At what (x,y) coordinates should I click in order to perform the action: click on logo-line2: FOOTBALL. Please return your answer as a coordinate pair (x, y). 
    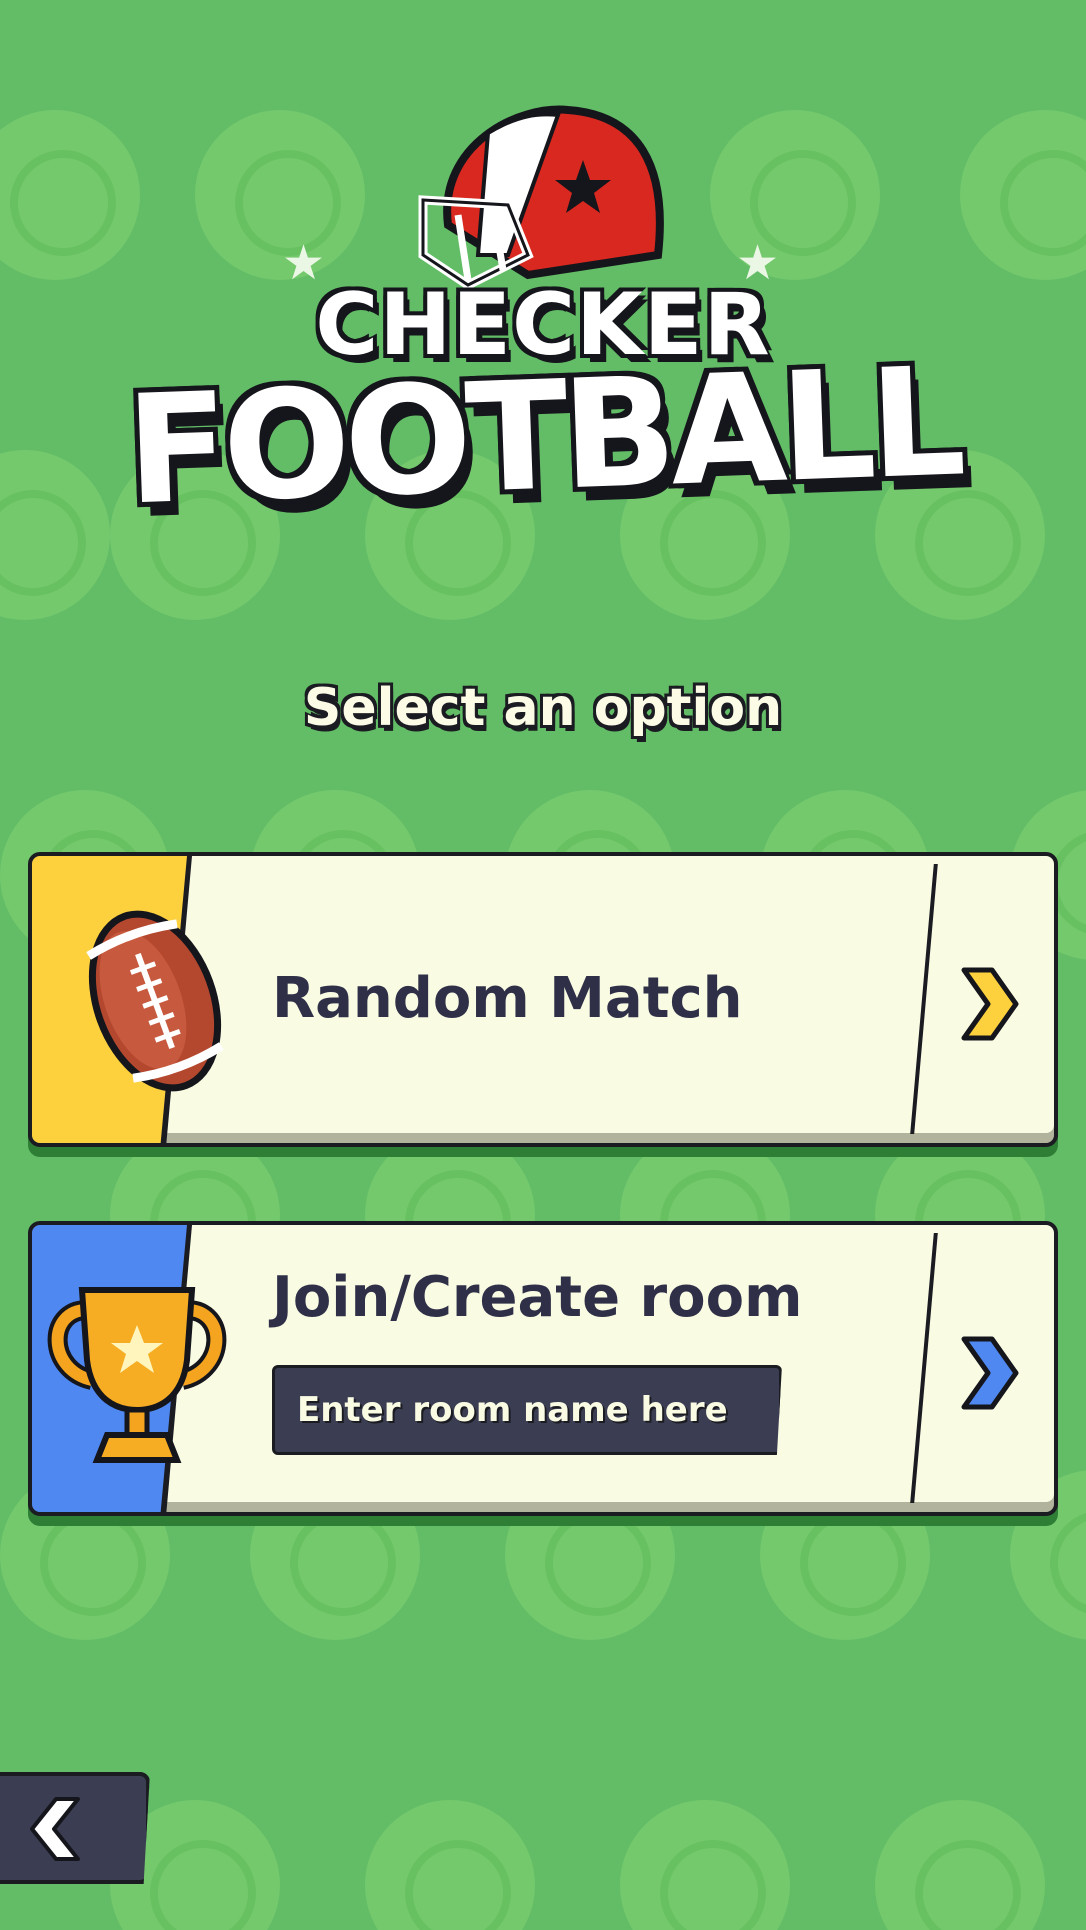
    Looking at the image, I should click on (543, 437).